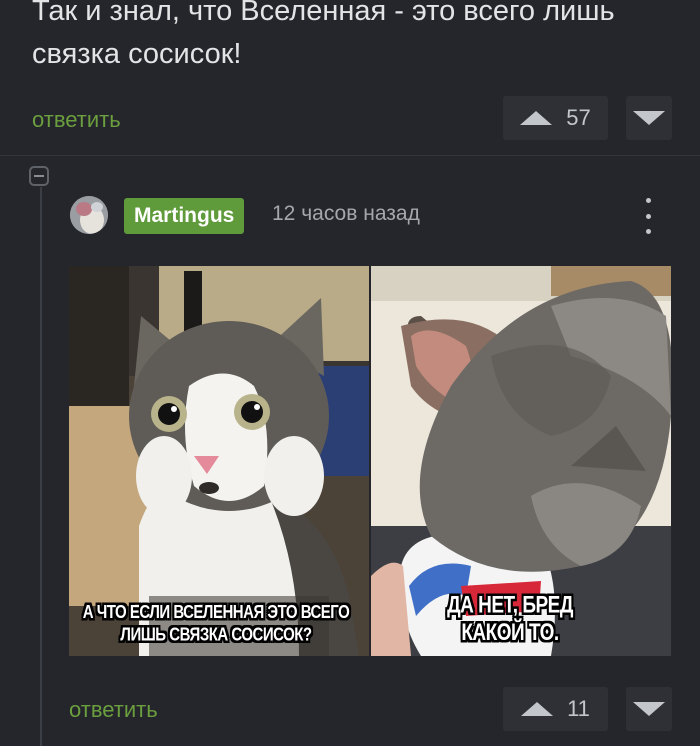  Describe the element at coordinates (350, 155) in the screenshot. I see `divider` at that location.